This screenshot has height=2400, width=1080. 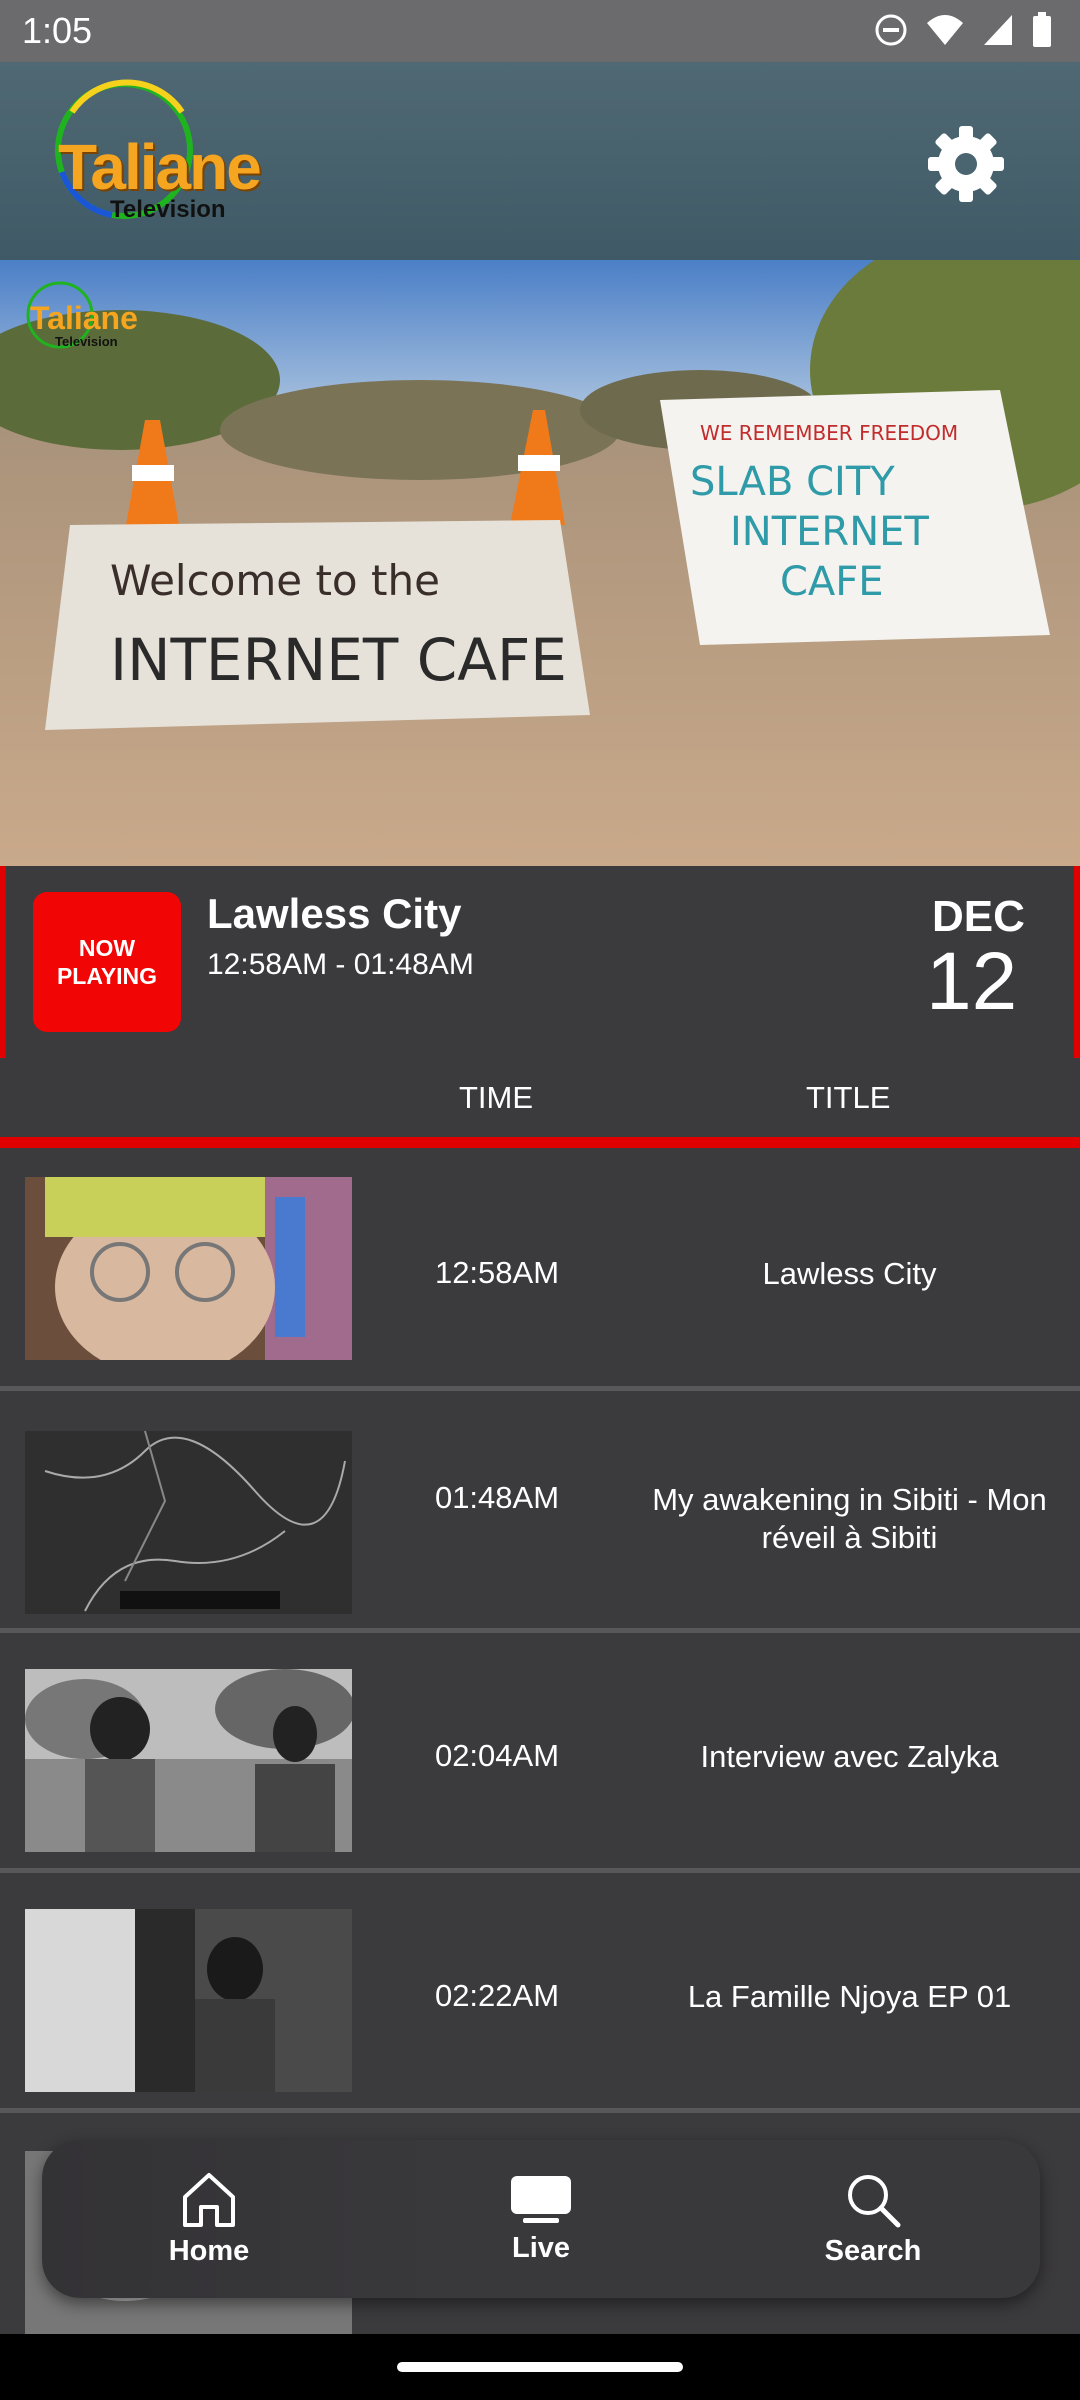 I want to click on schedule-row: 02:04AM Interview avec Zalyka, so click(x=540, y=1754).